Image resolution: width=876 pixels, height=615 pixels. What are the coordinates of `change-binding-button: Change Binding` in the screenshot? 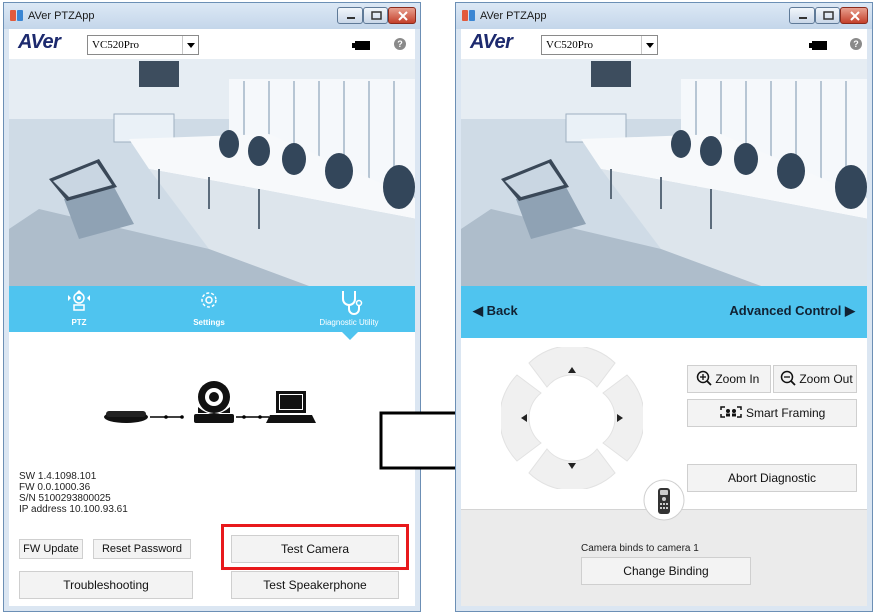 It's located at (666, 571).